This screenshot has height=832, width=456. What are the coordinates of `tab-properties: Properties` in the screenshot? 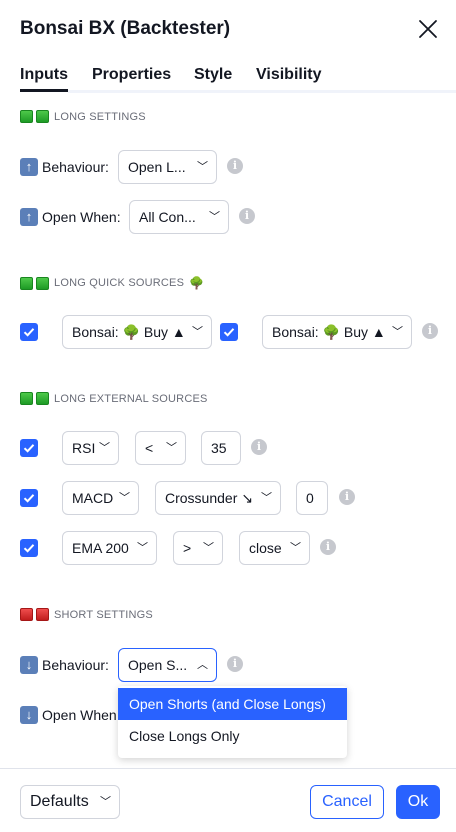 It's located at (131, 75).